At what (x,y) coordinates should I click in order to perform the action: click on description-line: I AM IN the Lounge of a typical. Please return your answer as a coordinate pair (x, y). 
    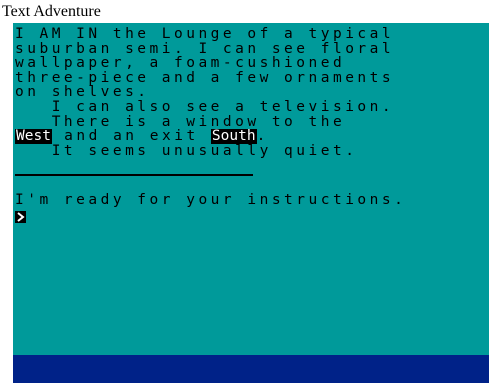
    Looking at the image, I should click on (205, 34).